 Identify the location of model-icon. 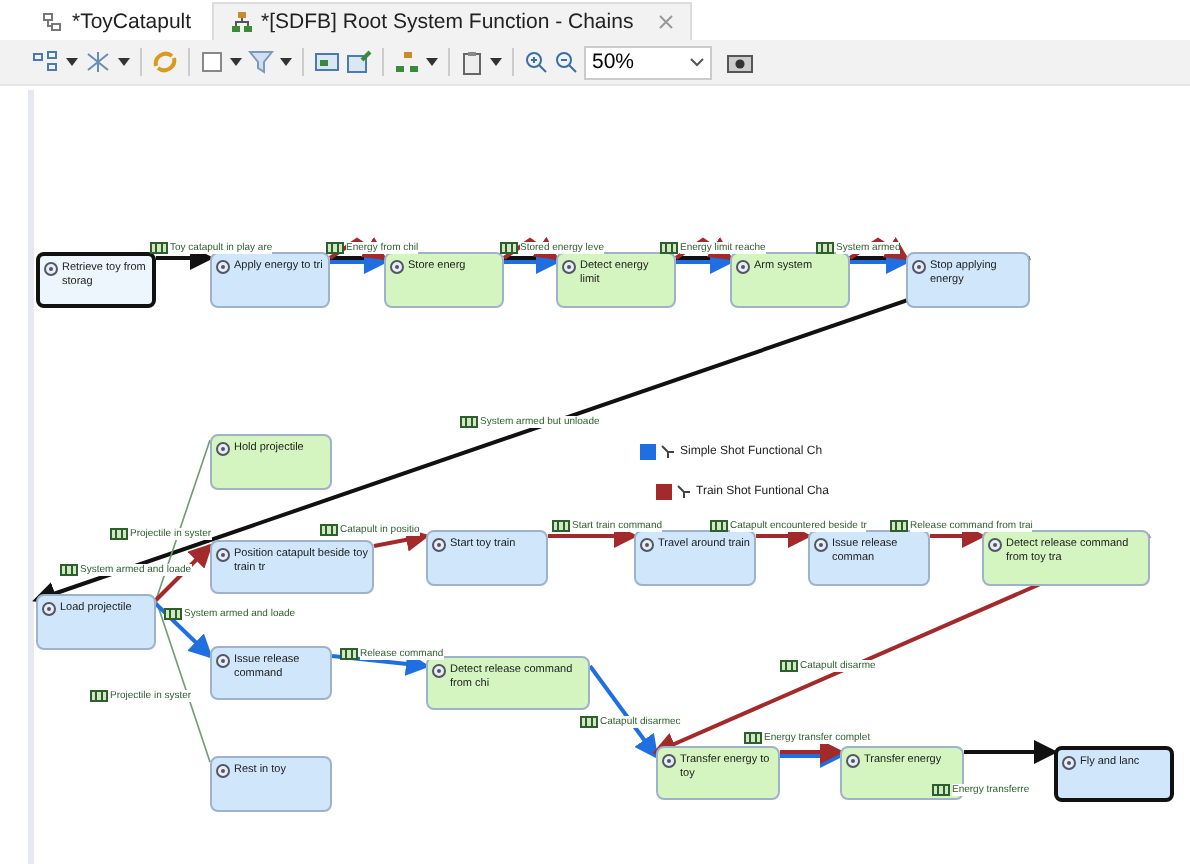
(52, 22).